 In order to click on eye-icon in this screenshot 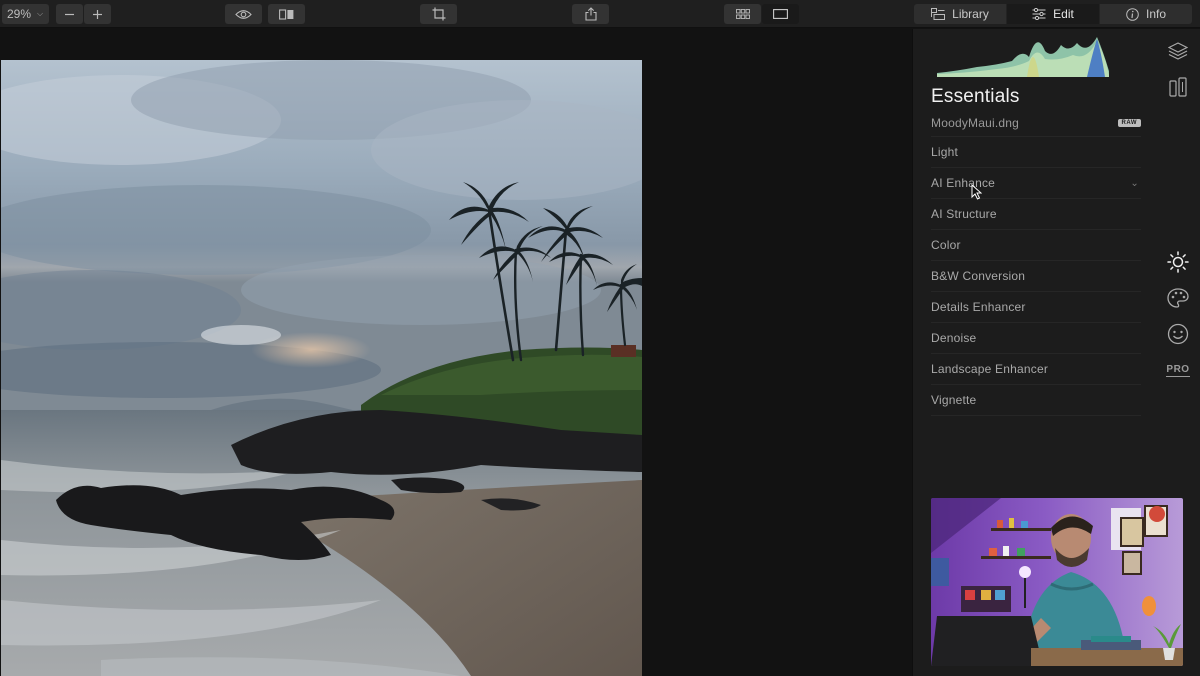, I will do `click(243, 14)`.